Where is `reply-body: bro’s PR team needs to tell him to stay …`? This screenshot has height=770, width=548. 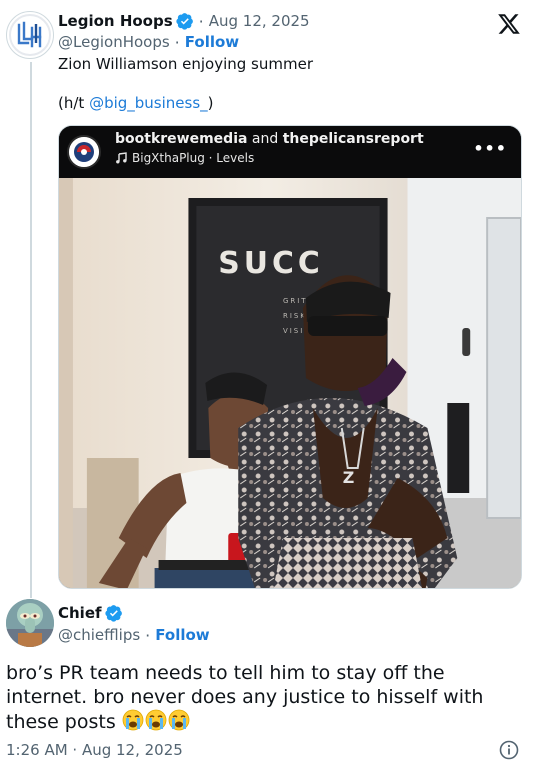
reply-body: bro’s PR team needs to tell him to stay … is located at coordinates (245, 697).